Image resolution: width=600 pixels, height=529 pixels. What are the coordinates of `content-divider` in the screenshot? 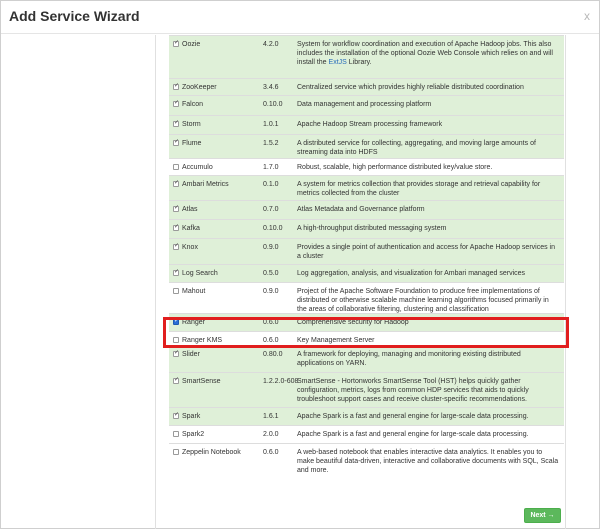 It's located at (565, 282).